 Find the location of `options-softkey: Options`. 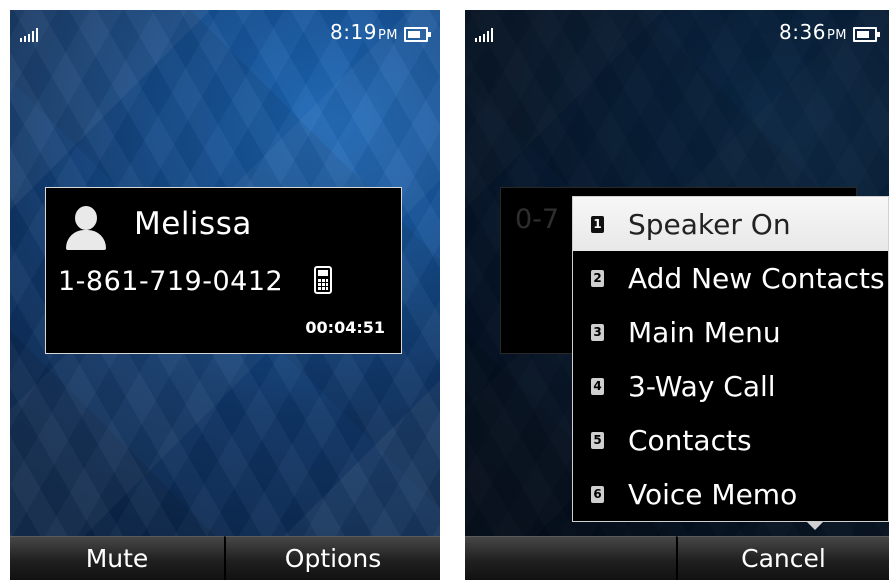

options-softkey: Options is located at coordinates (332, 558).